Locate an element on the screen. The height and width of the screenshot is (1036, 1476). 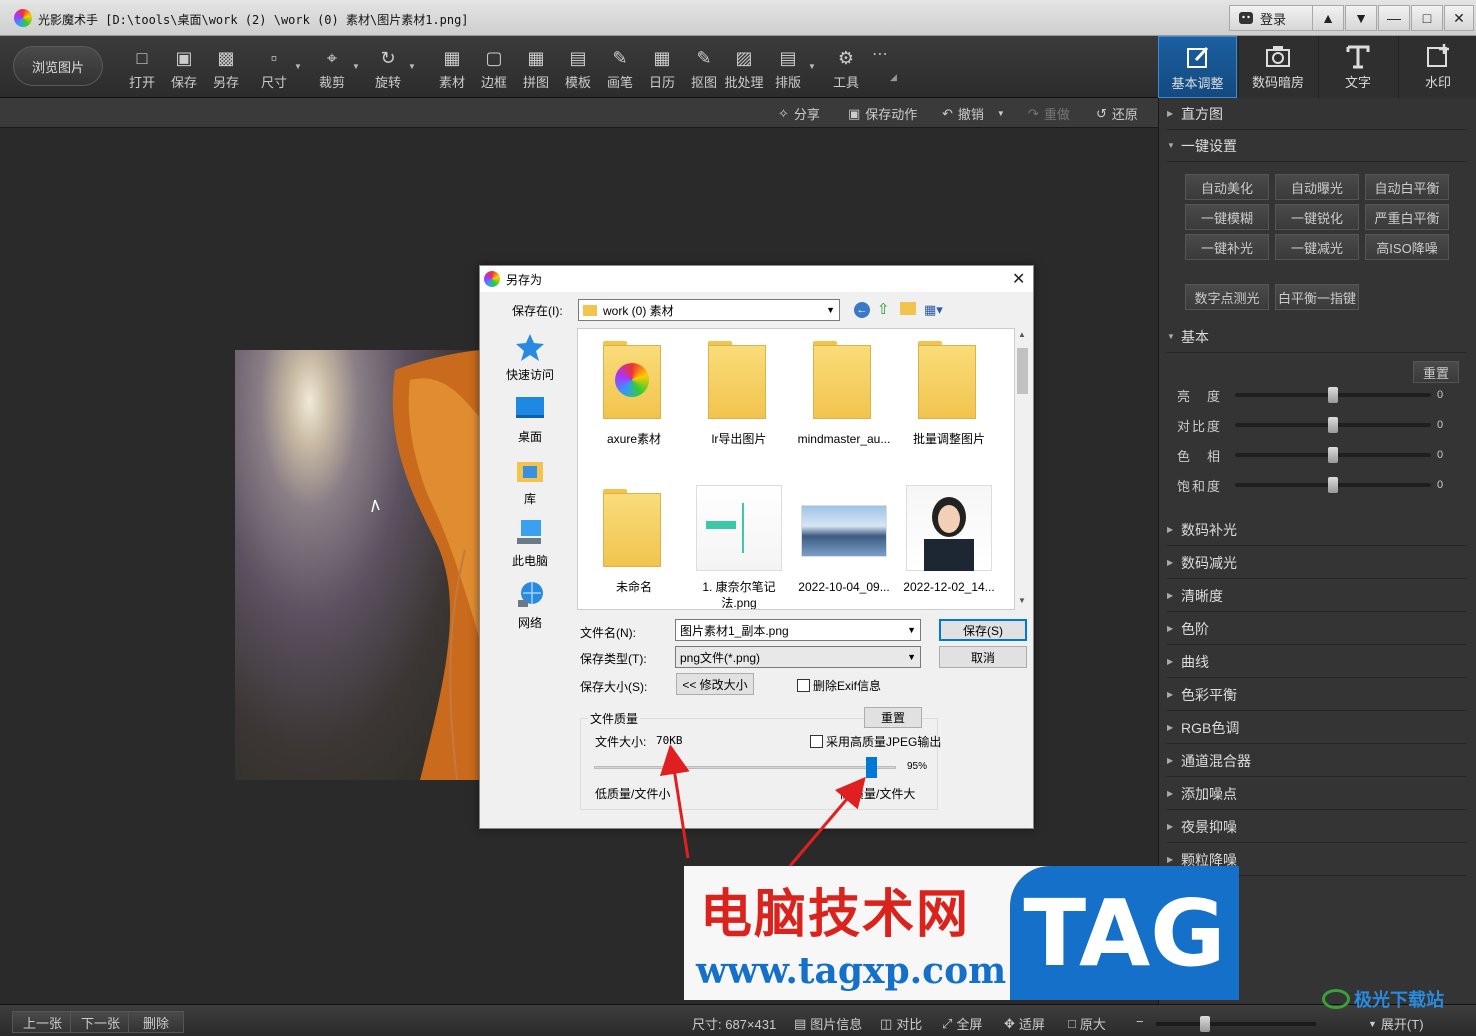
site-watermark: 电脑技术网 www.tagxp.com TAG is located at coordinates (961, 933).